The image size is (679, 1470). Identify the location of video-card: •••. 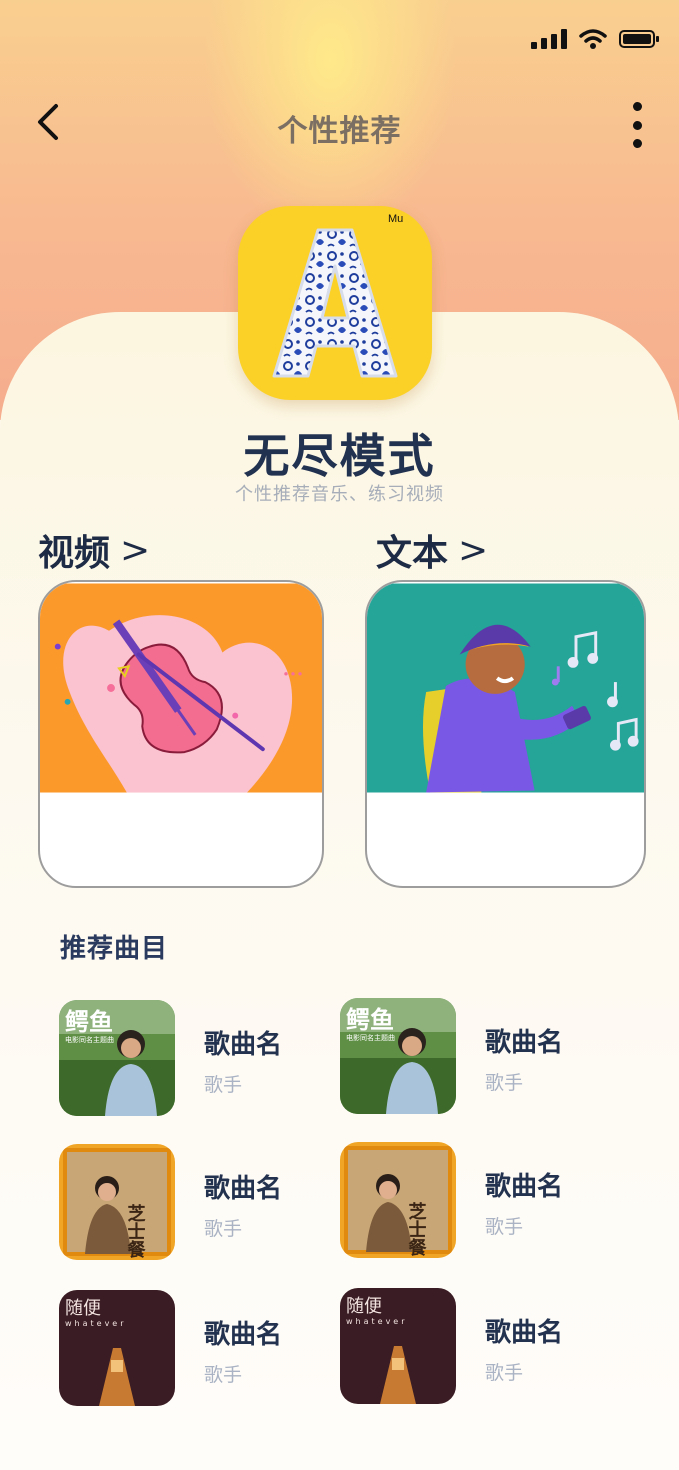
(181, 734).